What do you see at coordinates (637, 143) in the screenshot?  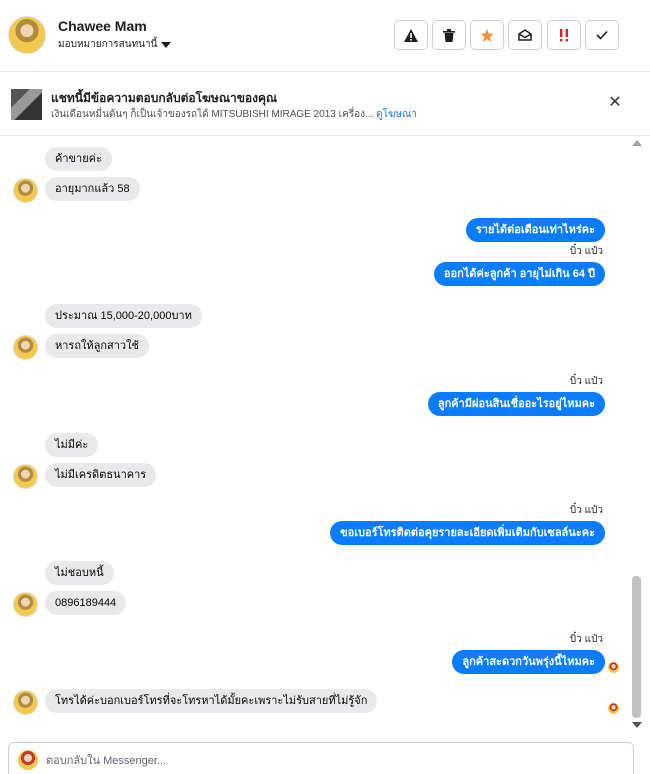 I see `scroll-up-arrow` at bounding box center [637, 143].